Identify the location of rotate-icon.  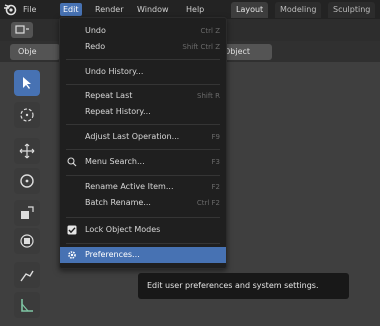
(27, 181).